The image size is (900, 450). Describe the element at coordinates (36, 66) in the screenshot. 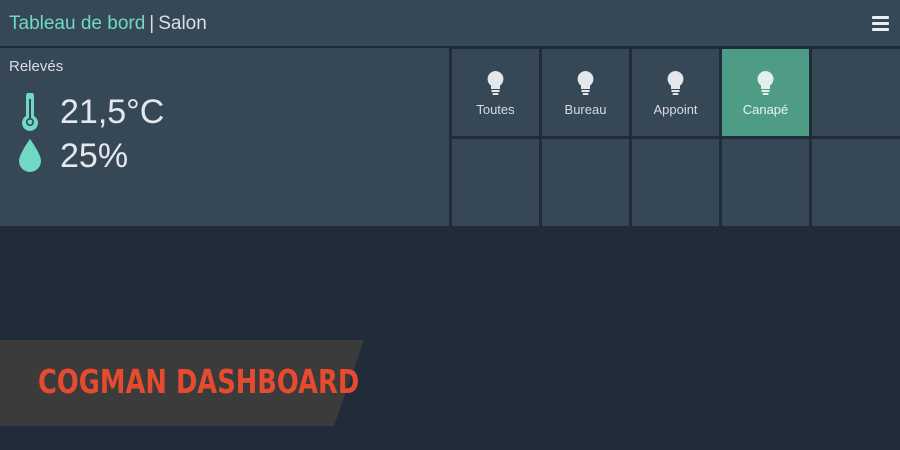

I see `readings-title: Relevés` at that location.